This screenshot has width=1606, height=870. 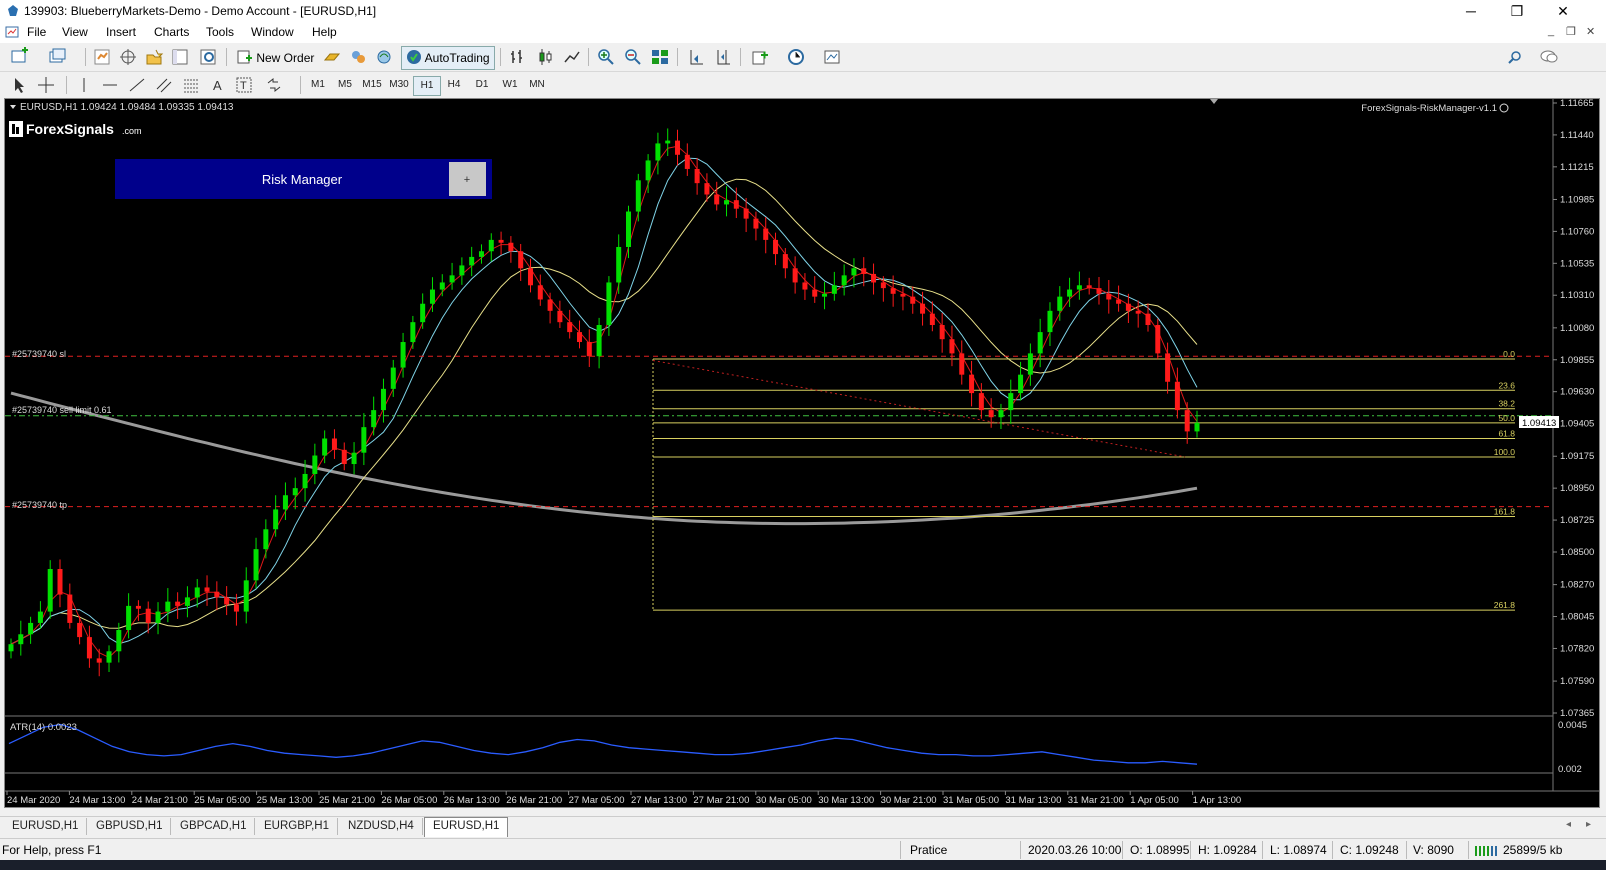 What do you see at coordinates (1429, 108) in the screenshot?
I see `indicator-name: ForexSignals-RiskManager-v1.1` at bounding box center [1429, 108].